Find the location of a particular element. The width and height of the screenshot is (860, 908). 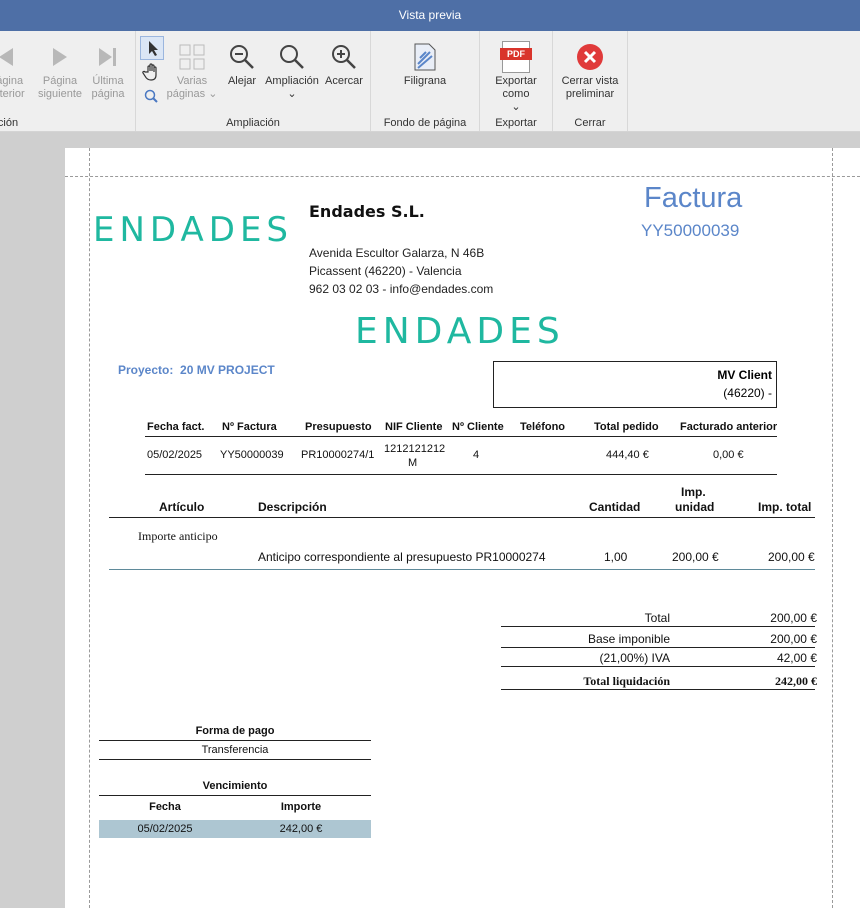

export-group-label: Exportar is located at coordinates (516, 123).